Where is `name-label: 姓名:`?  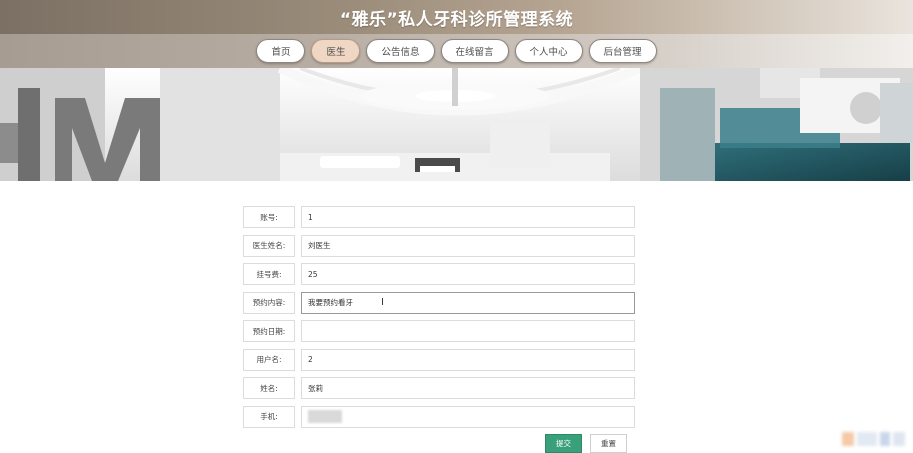 name-label: 姓名: is located at coordinates (269, 388).